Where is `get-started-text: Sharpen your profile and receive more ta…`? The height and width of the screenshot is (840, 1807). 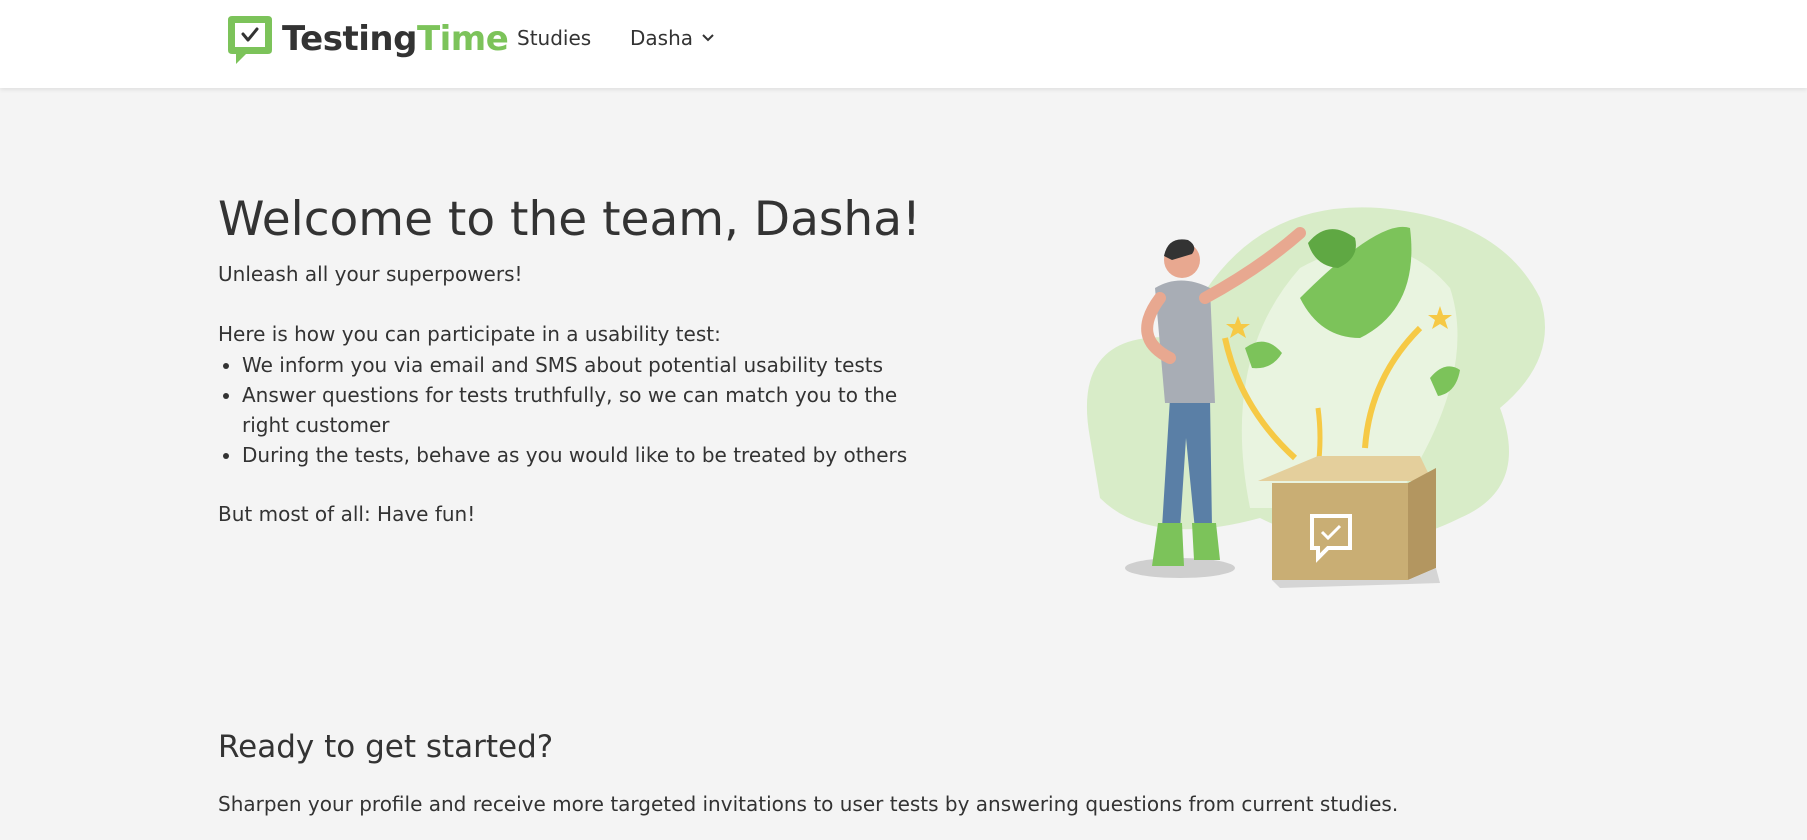 get-started-text: Sharpen your profile and receive more ta… is located at coordinates (808, 804).